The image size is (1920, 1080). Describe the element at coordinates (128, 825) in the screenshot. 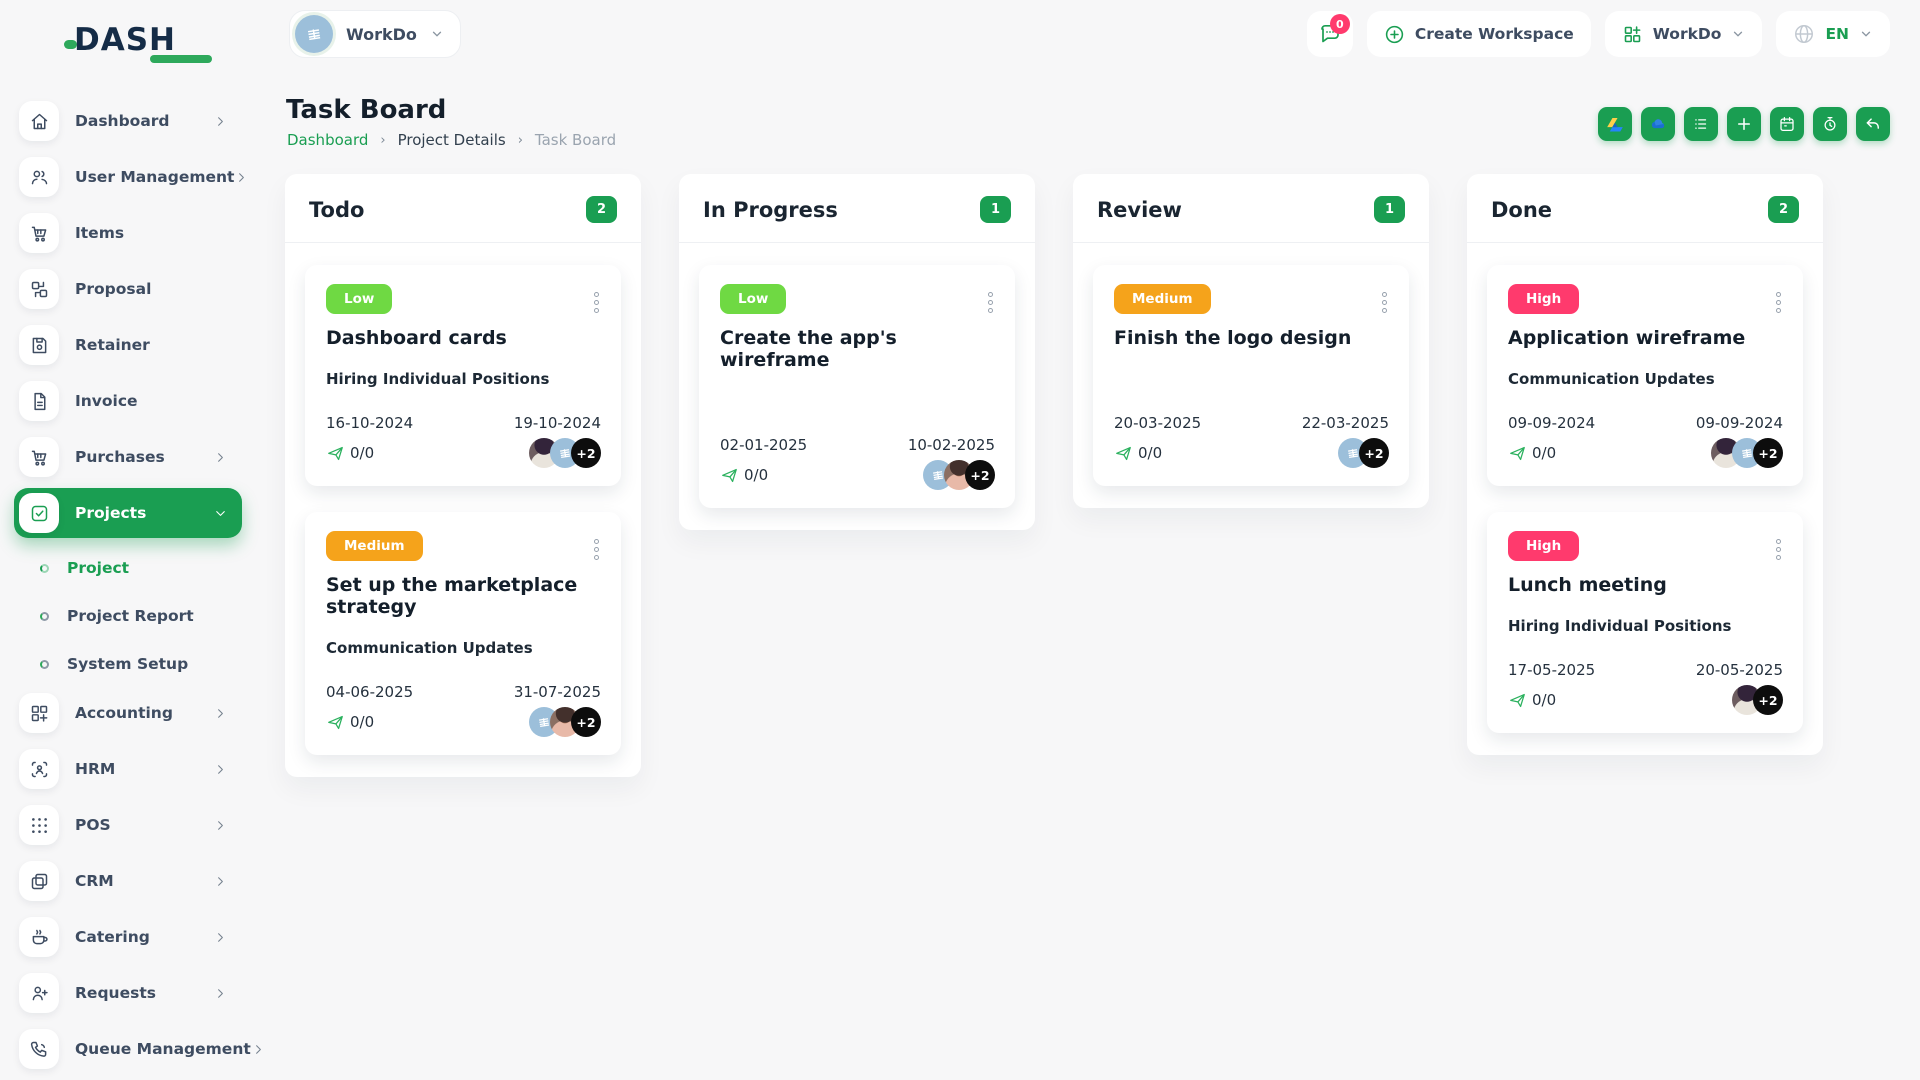

I see `sidebar-item-pos: POS` at that location.